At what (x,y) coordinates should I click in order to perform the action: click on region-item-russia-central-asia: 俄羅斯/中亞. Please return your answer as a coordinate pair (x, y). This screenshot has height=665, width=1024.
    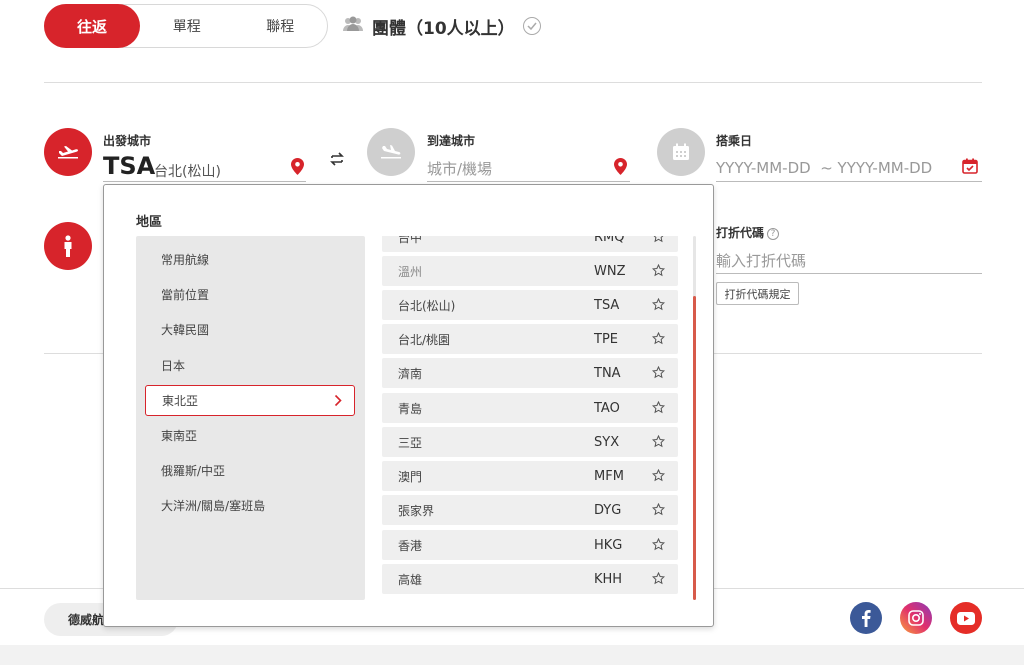
    Looking at the image, I should click on (250, 470).